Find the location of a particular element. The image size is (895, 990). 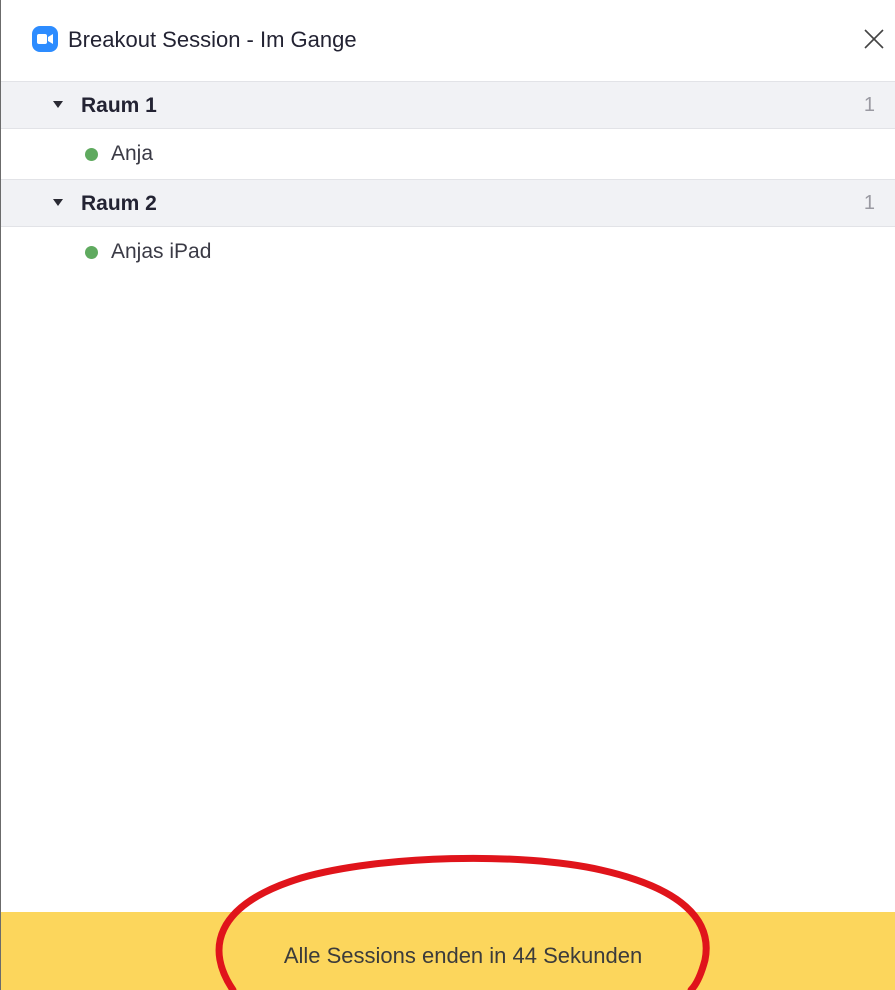

participant-row: Anja is located at coordinates (448, 154).